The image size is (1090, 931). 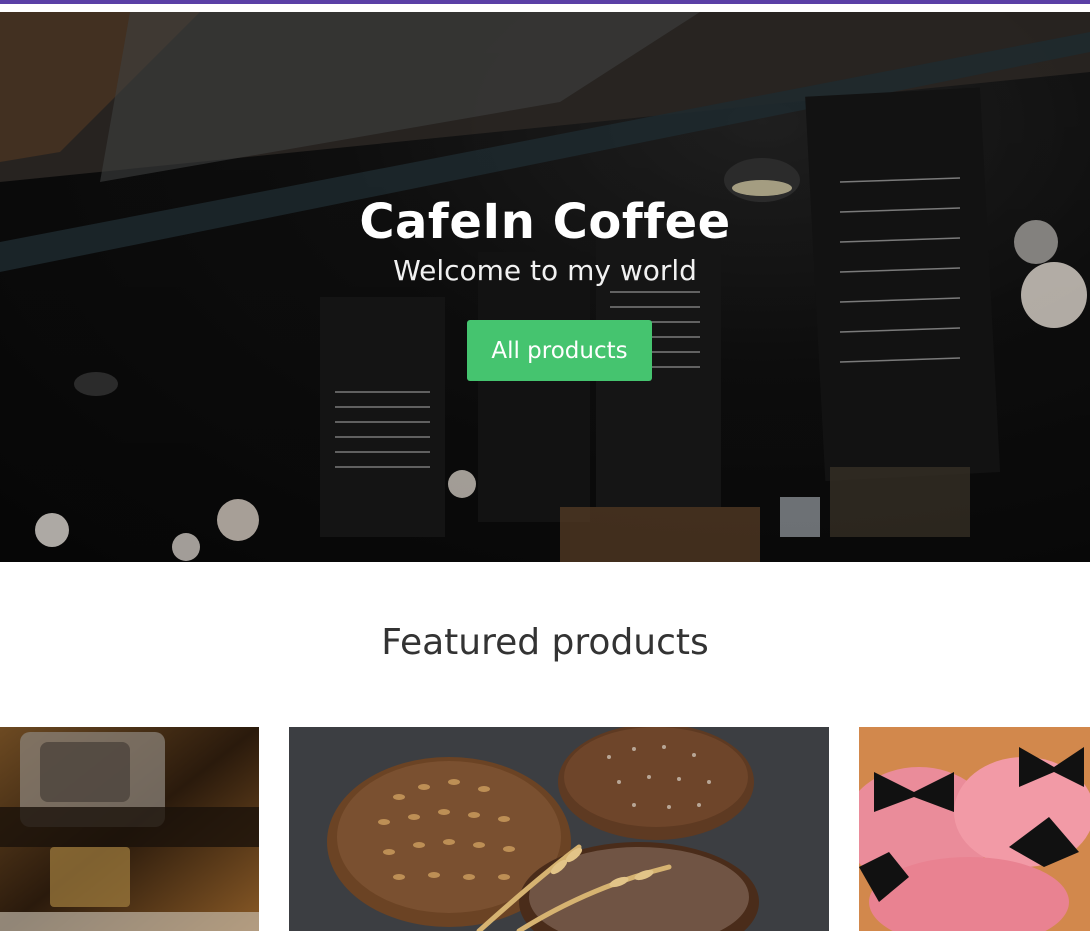 I want to click on product-card-cupcakes, so click(x=974, y=829).